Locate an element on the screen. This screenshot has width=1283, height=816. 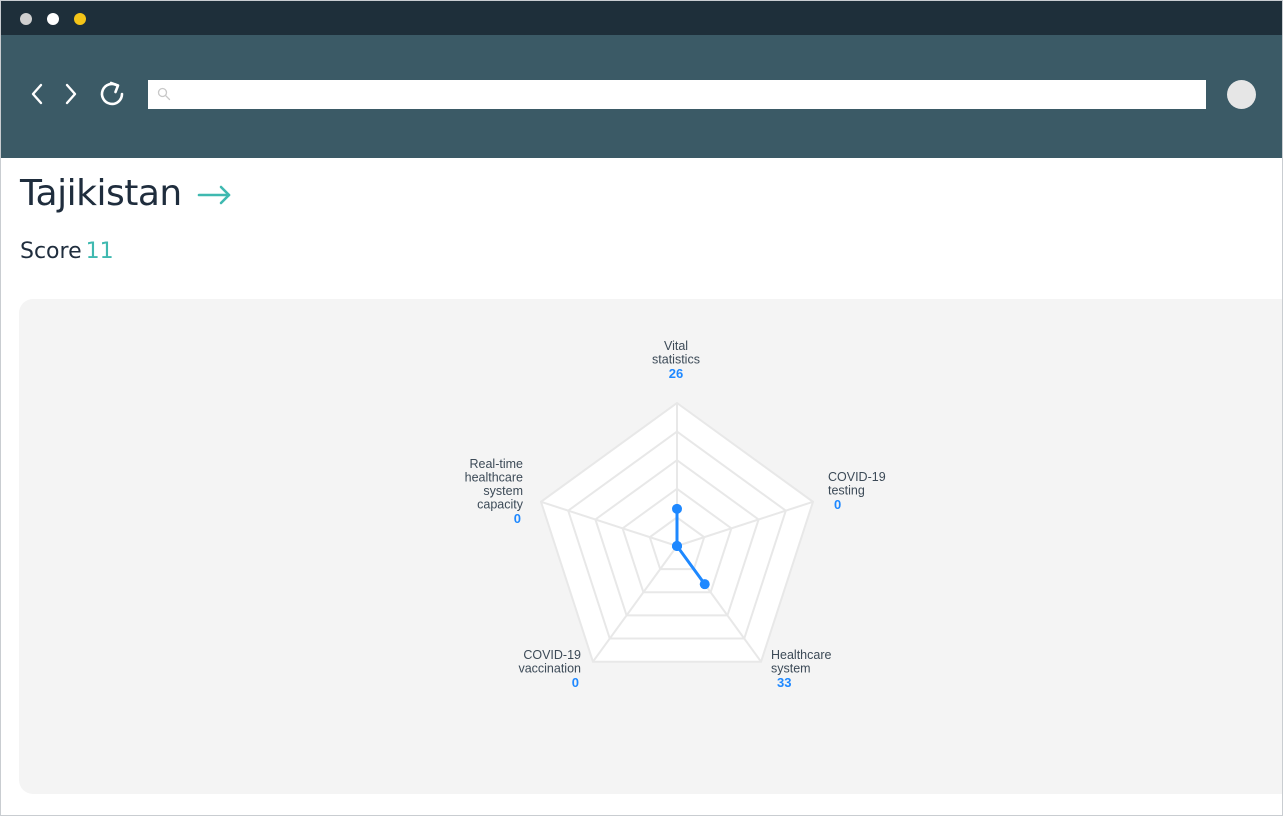
reload-icon is located at coordinates (112, 93).